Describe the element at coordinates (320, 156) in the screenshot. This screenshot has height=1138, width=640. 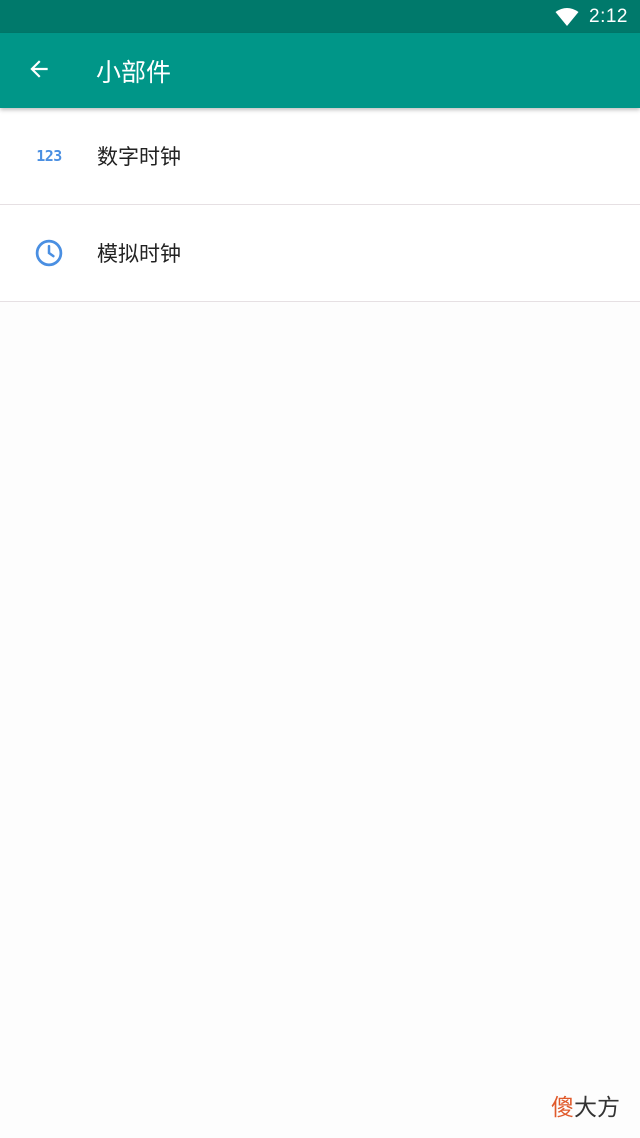
I see `list-item-digital-clock: 123 数字时钟` at that location.